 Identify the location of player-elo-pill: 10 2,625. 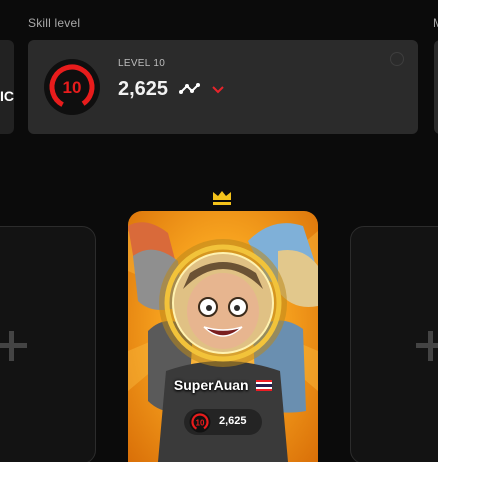
(223, 422).